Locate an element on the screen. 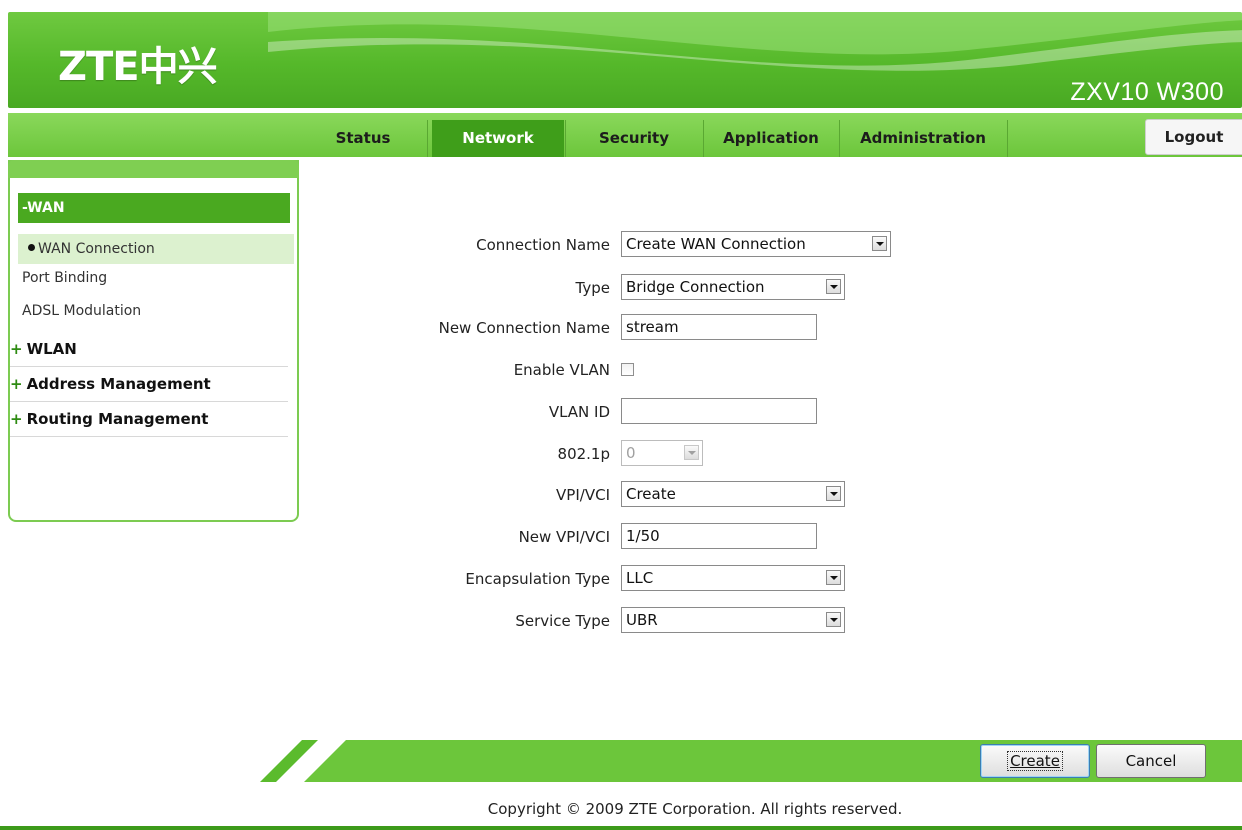 The image size is (1242, 830). row-vpi-vci: VPI/VCI Create is located at coordinates (650, 495).